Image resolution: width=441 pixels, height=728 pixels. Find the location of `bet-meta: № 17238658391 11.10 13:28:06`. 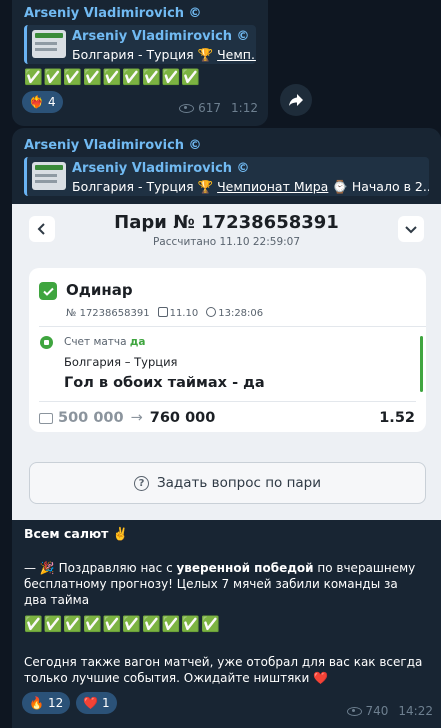

bet-meta: № 17238658391 11.10 13:28:06 is located at coordinates (164, 313).